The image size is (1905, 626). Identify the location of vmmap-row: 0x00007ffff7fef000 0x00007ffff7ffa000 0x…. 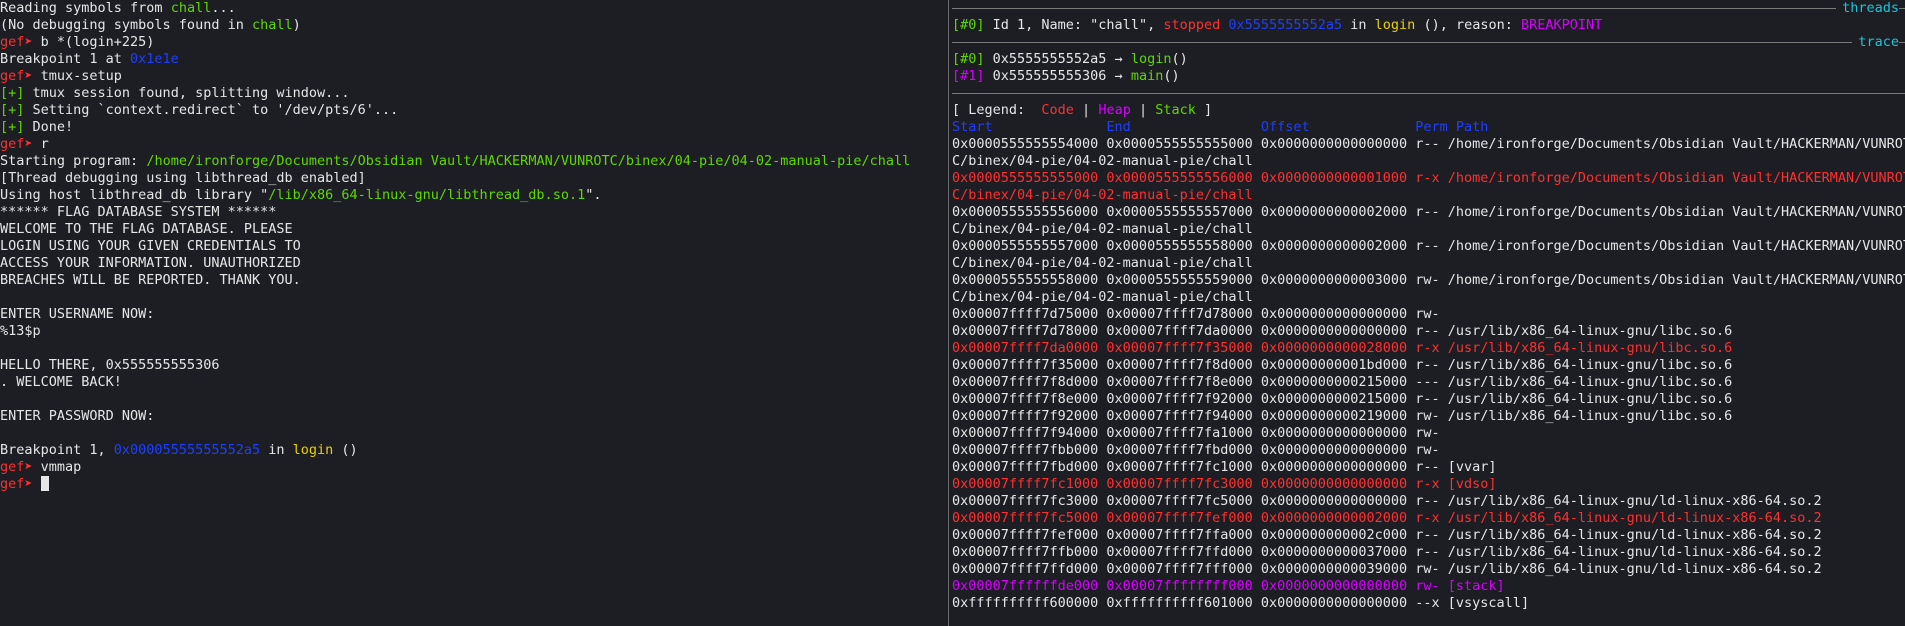
(1387, 535).